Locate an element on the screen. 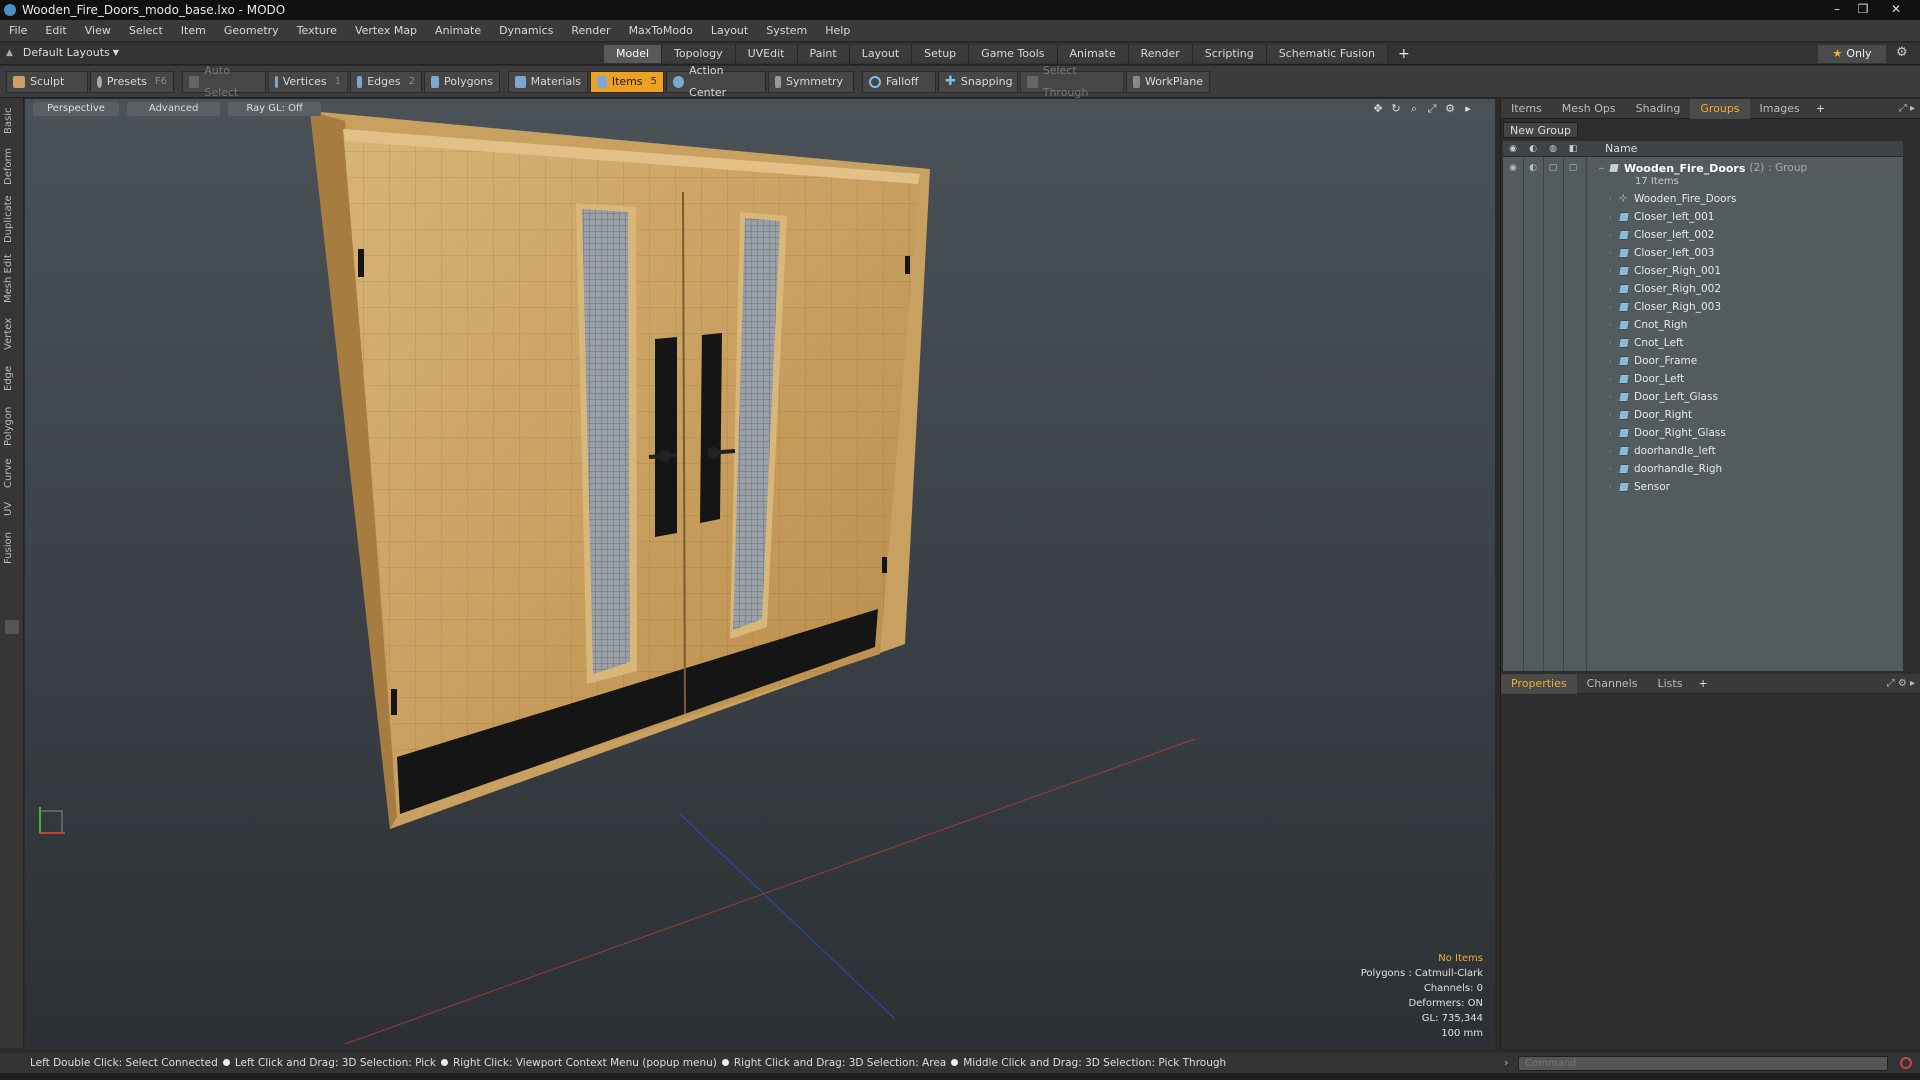 The width and height of the screenshot is (1920, 1080). menu-item: Item is located at coordinates (193, 31).